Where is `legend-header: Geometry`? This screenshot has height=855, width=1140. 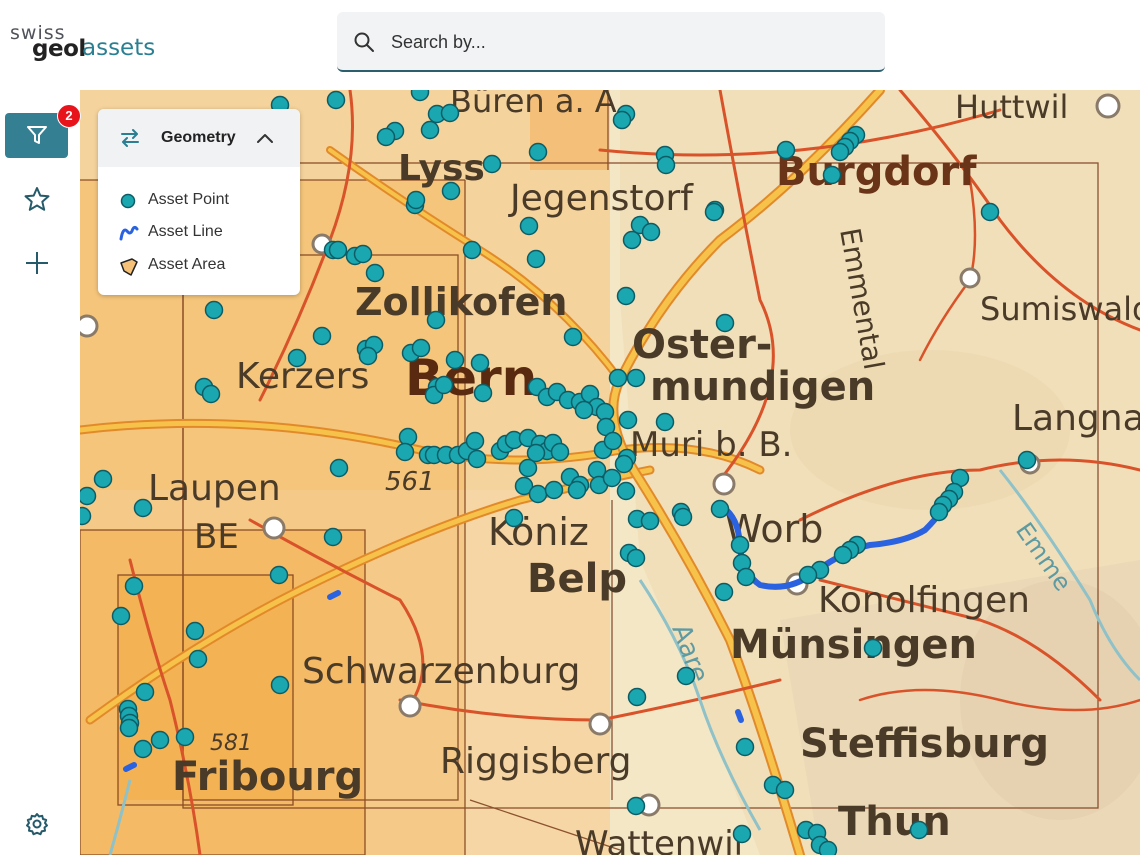 legend-header: Geometry is located at coordinates (199, 138).